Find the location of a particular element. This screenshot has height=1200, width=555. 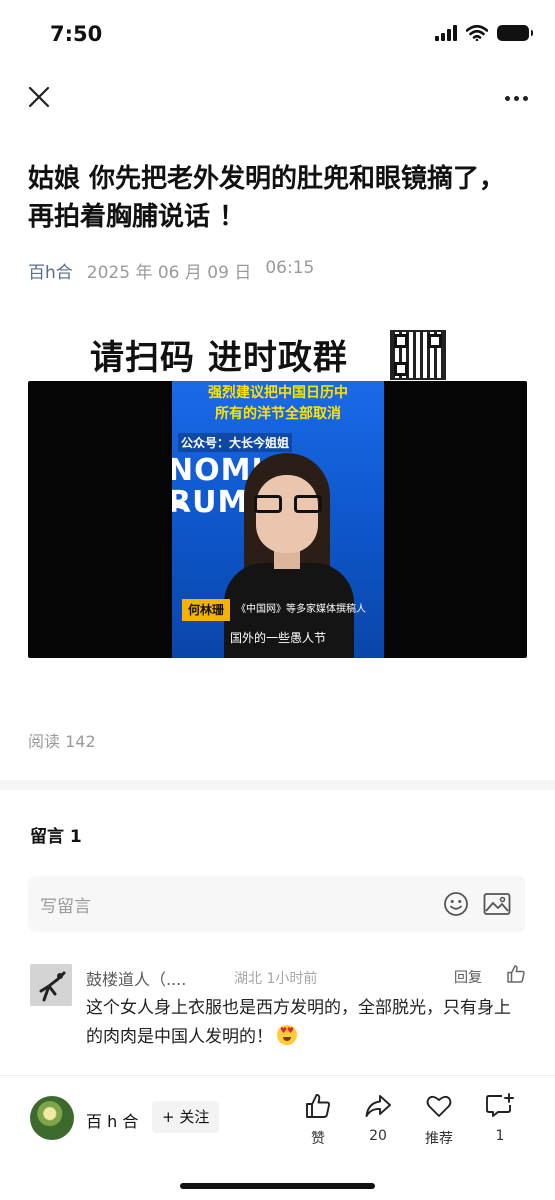

signal-icon is located at coordinates (446, 33).